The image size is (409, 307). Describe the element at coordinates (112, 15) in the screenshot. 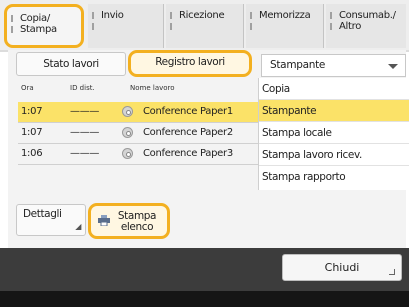

I see `tab-label: Invio` at that location.